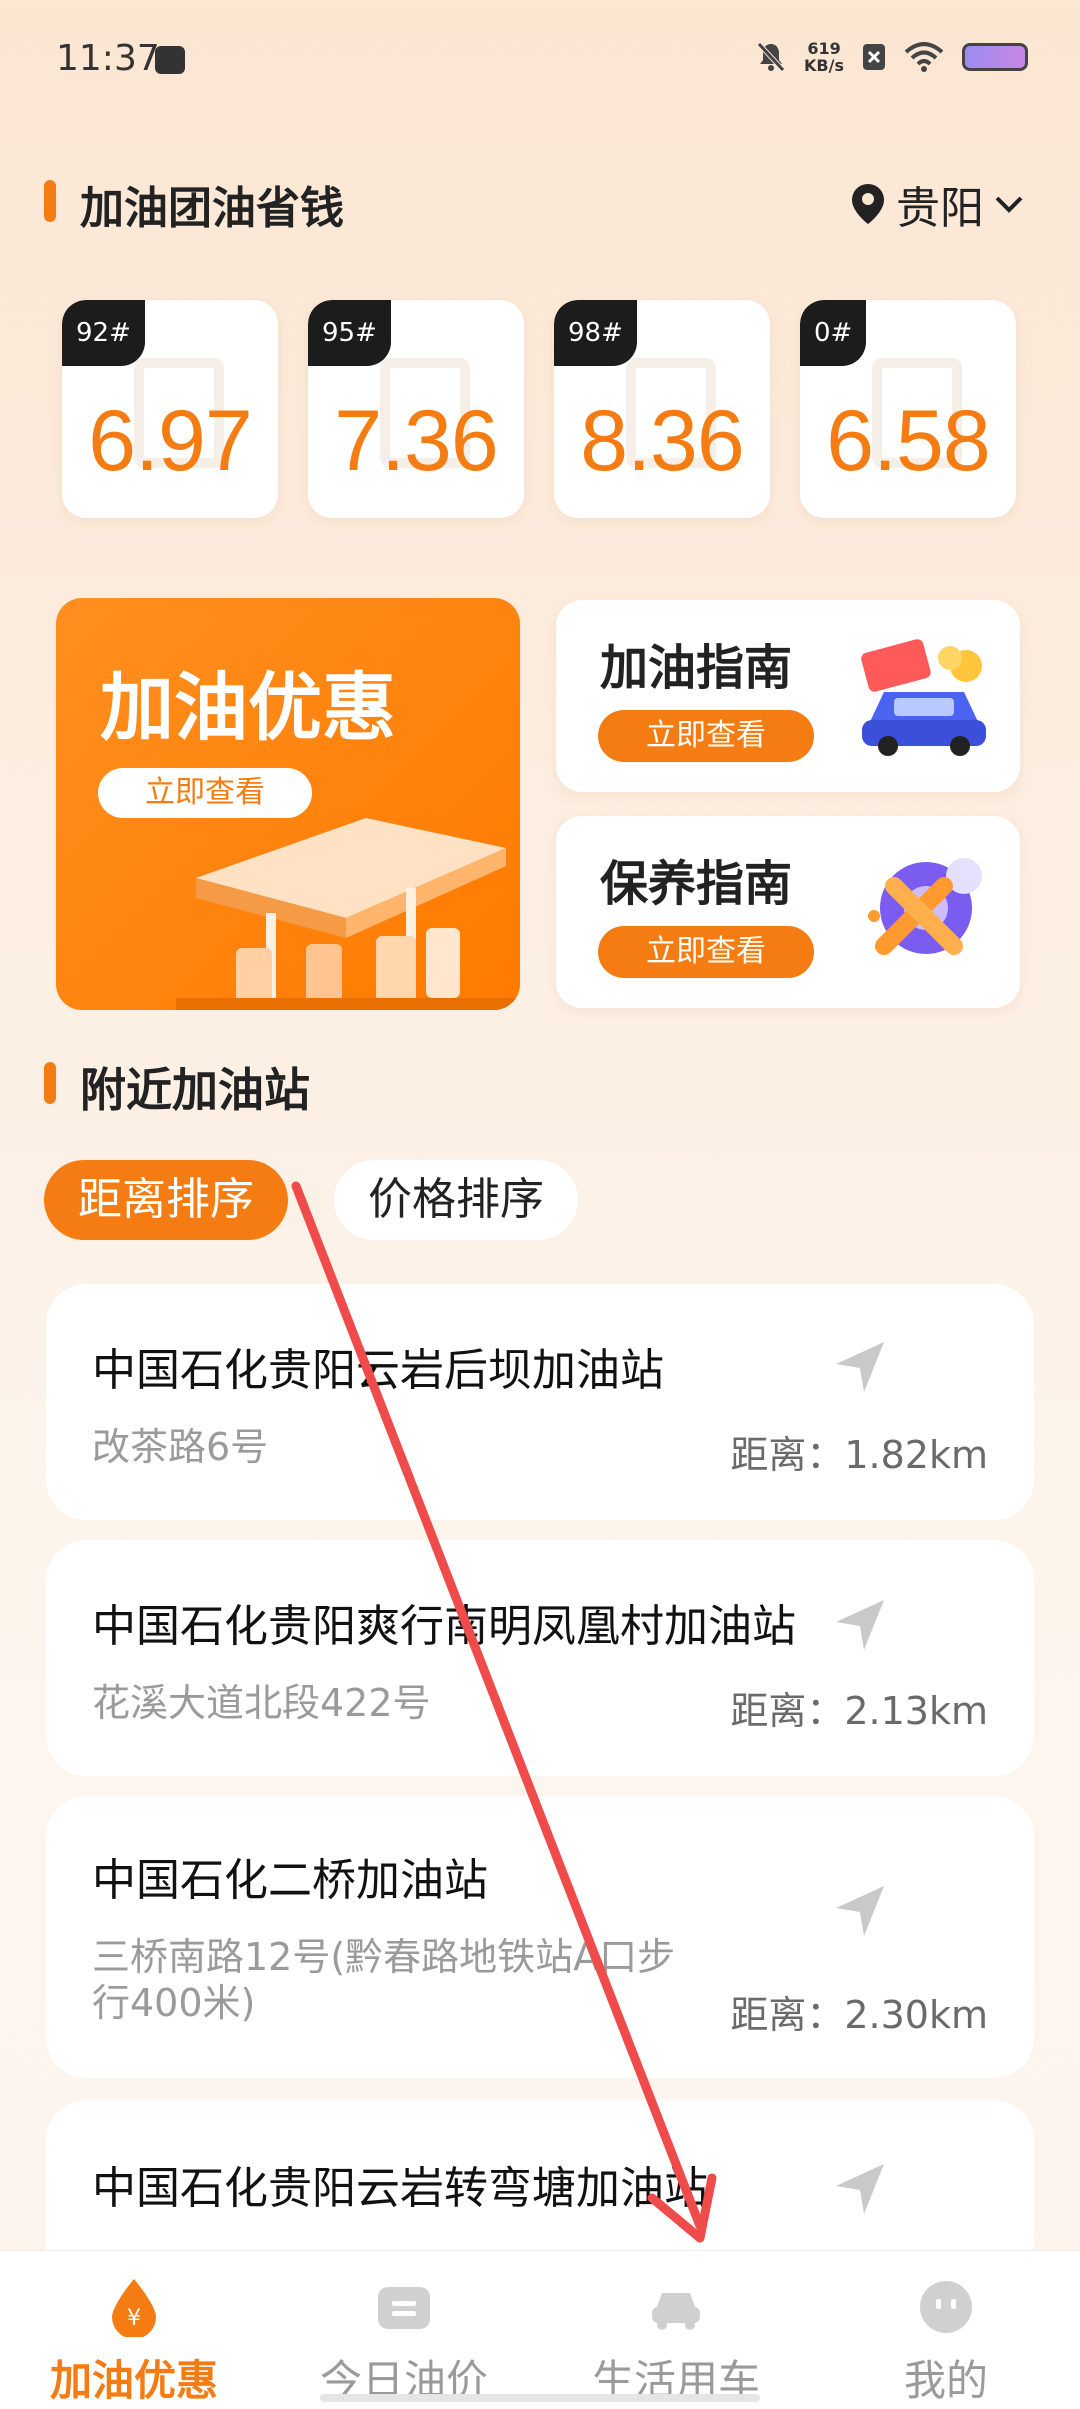 The height and width of the screenshot is (2409, 1080). I want to click on tab-fuel-discount: ¥ 加油优惠, so click(134, 2342).